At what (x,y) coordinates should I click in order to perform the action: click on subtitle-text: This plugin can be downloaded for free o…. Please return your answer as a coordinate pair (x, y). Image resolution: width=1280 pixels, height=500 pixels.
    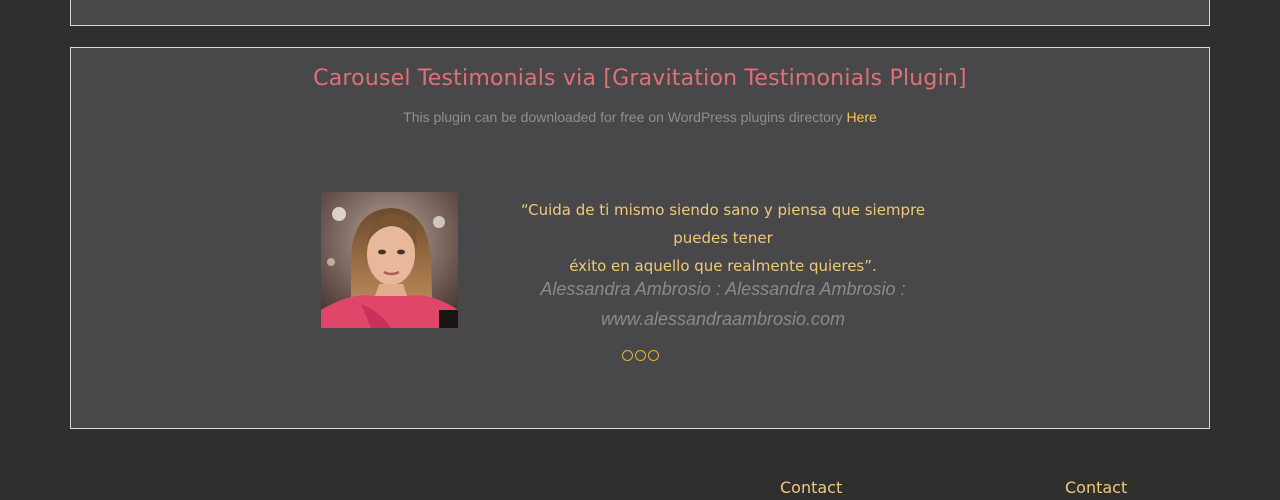
    Looking at the image, I should click on (625, 117).